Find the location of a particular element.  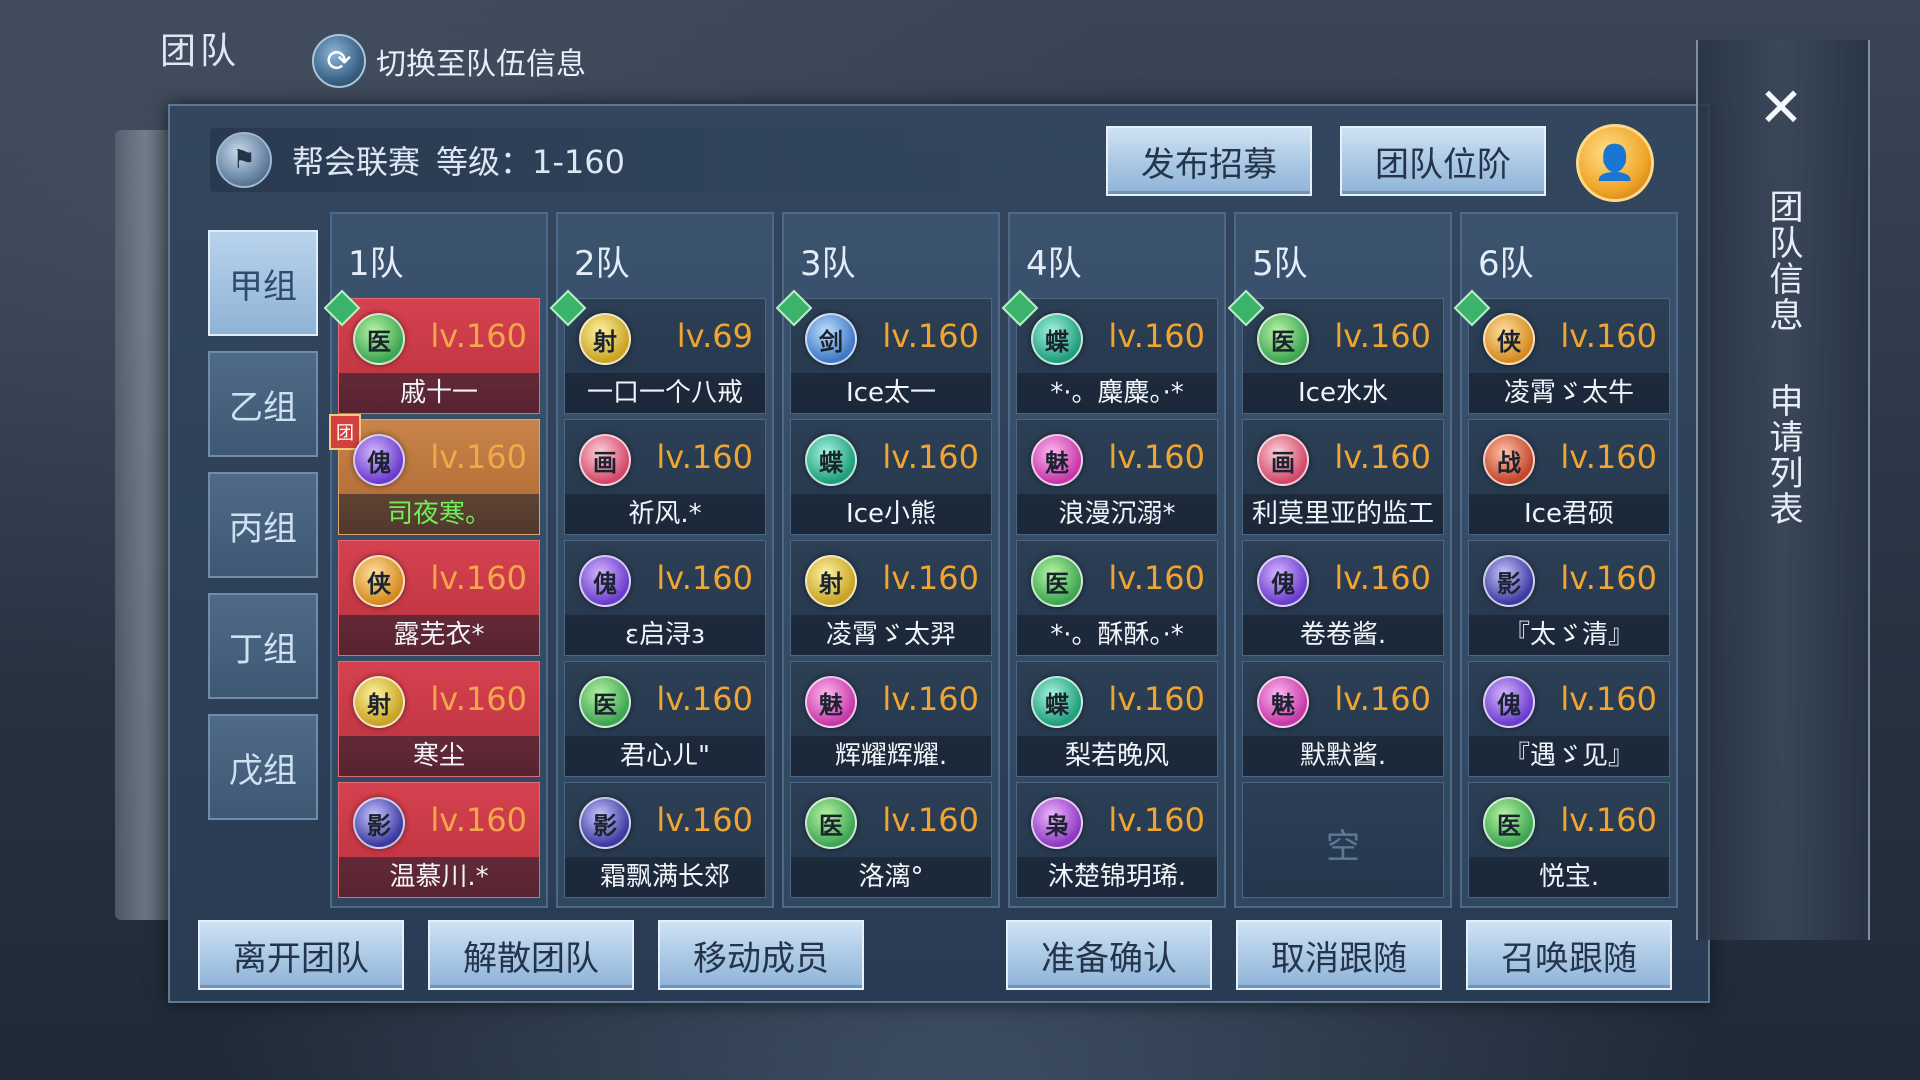

member-name: 『太ゞ清』 is located at coordinates (1569, 635).